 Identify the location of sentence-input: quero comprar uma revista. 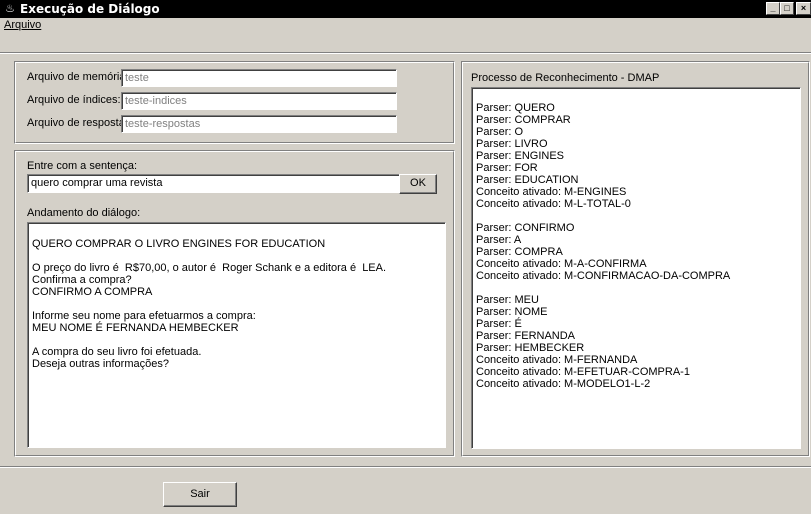
(214, 183).